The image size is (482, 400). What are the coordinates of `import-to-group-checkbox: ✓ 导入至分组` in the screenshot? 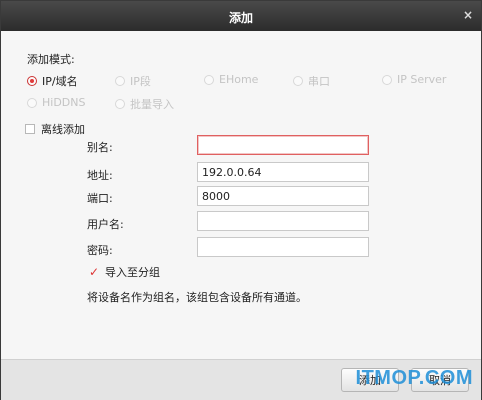 It's located at (124, 272).